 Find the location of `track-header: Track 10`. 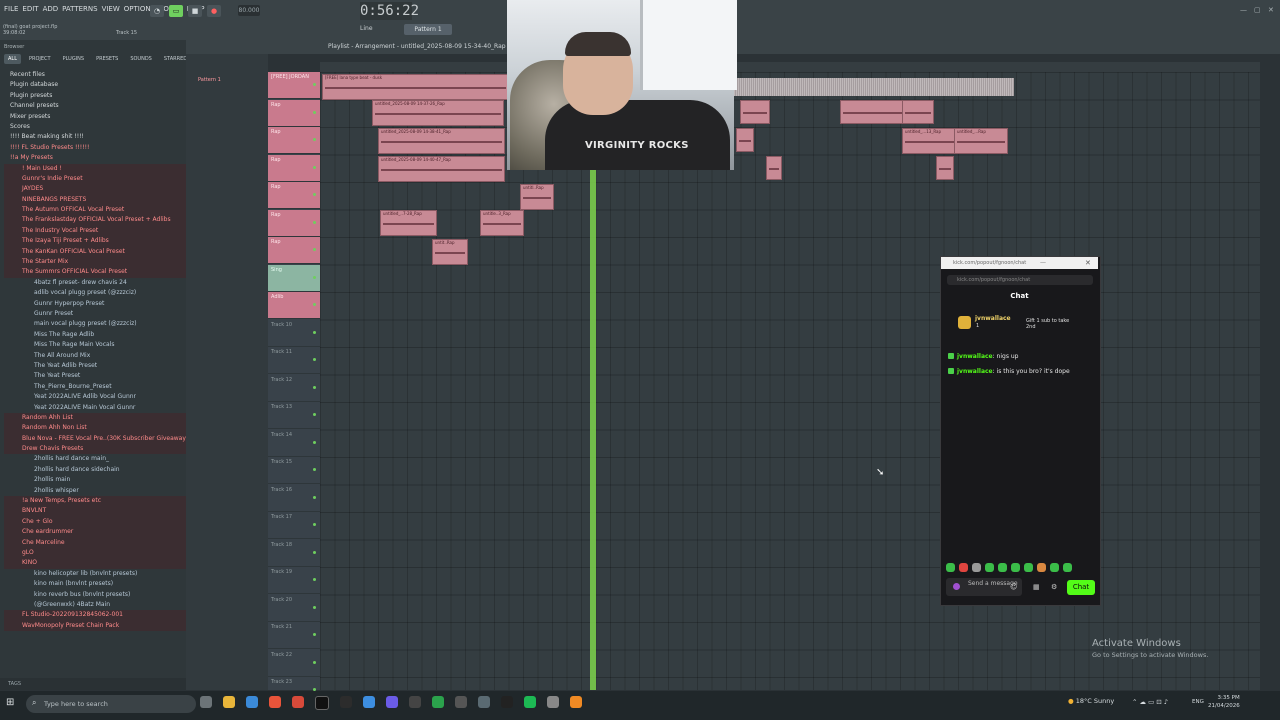

track-header: Track 10 is located at coordinates (294, 333).